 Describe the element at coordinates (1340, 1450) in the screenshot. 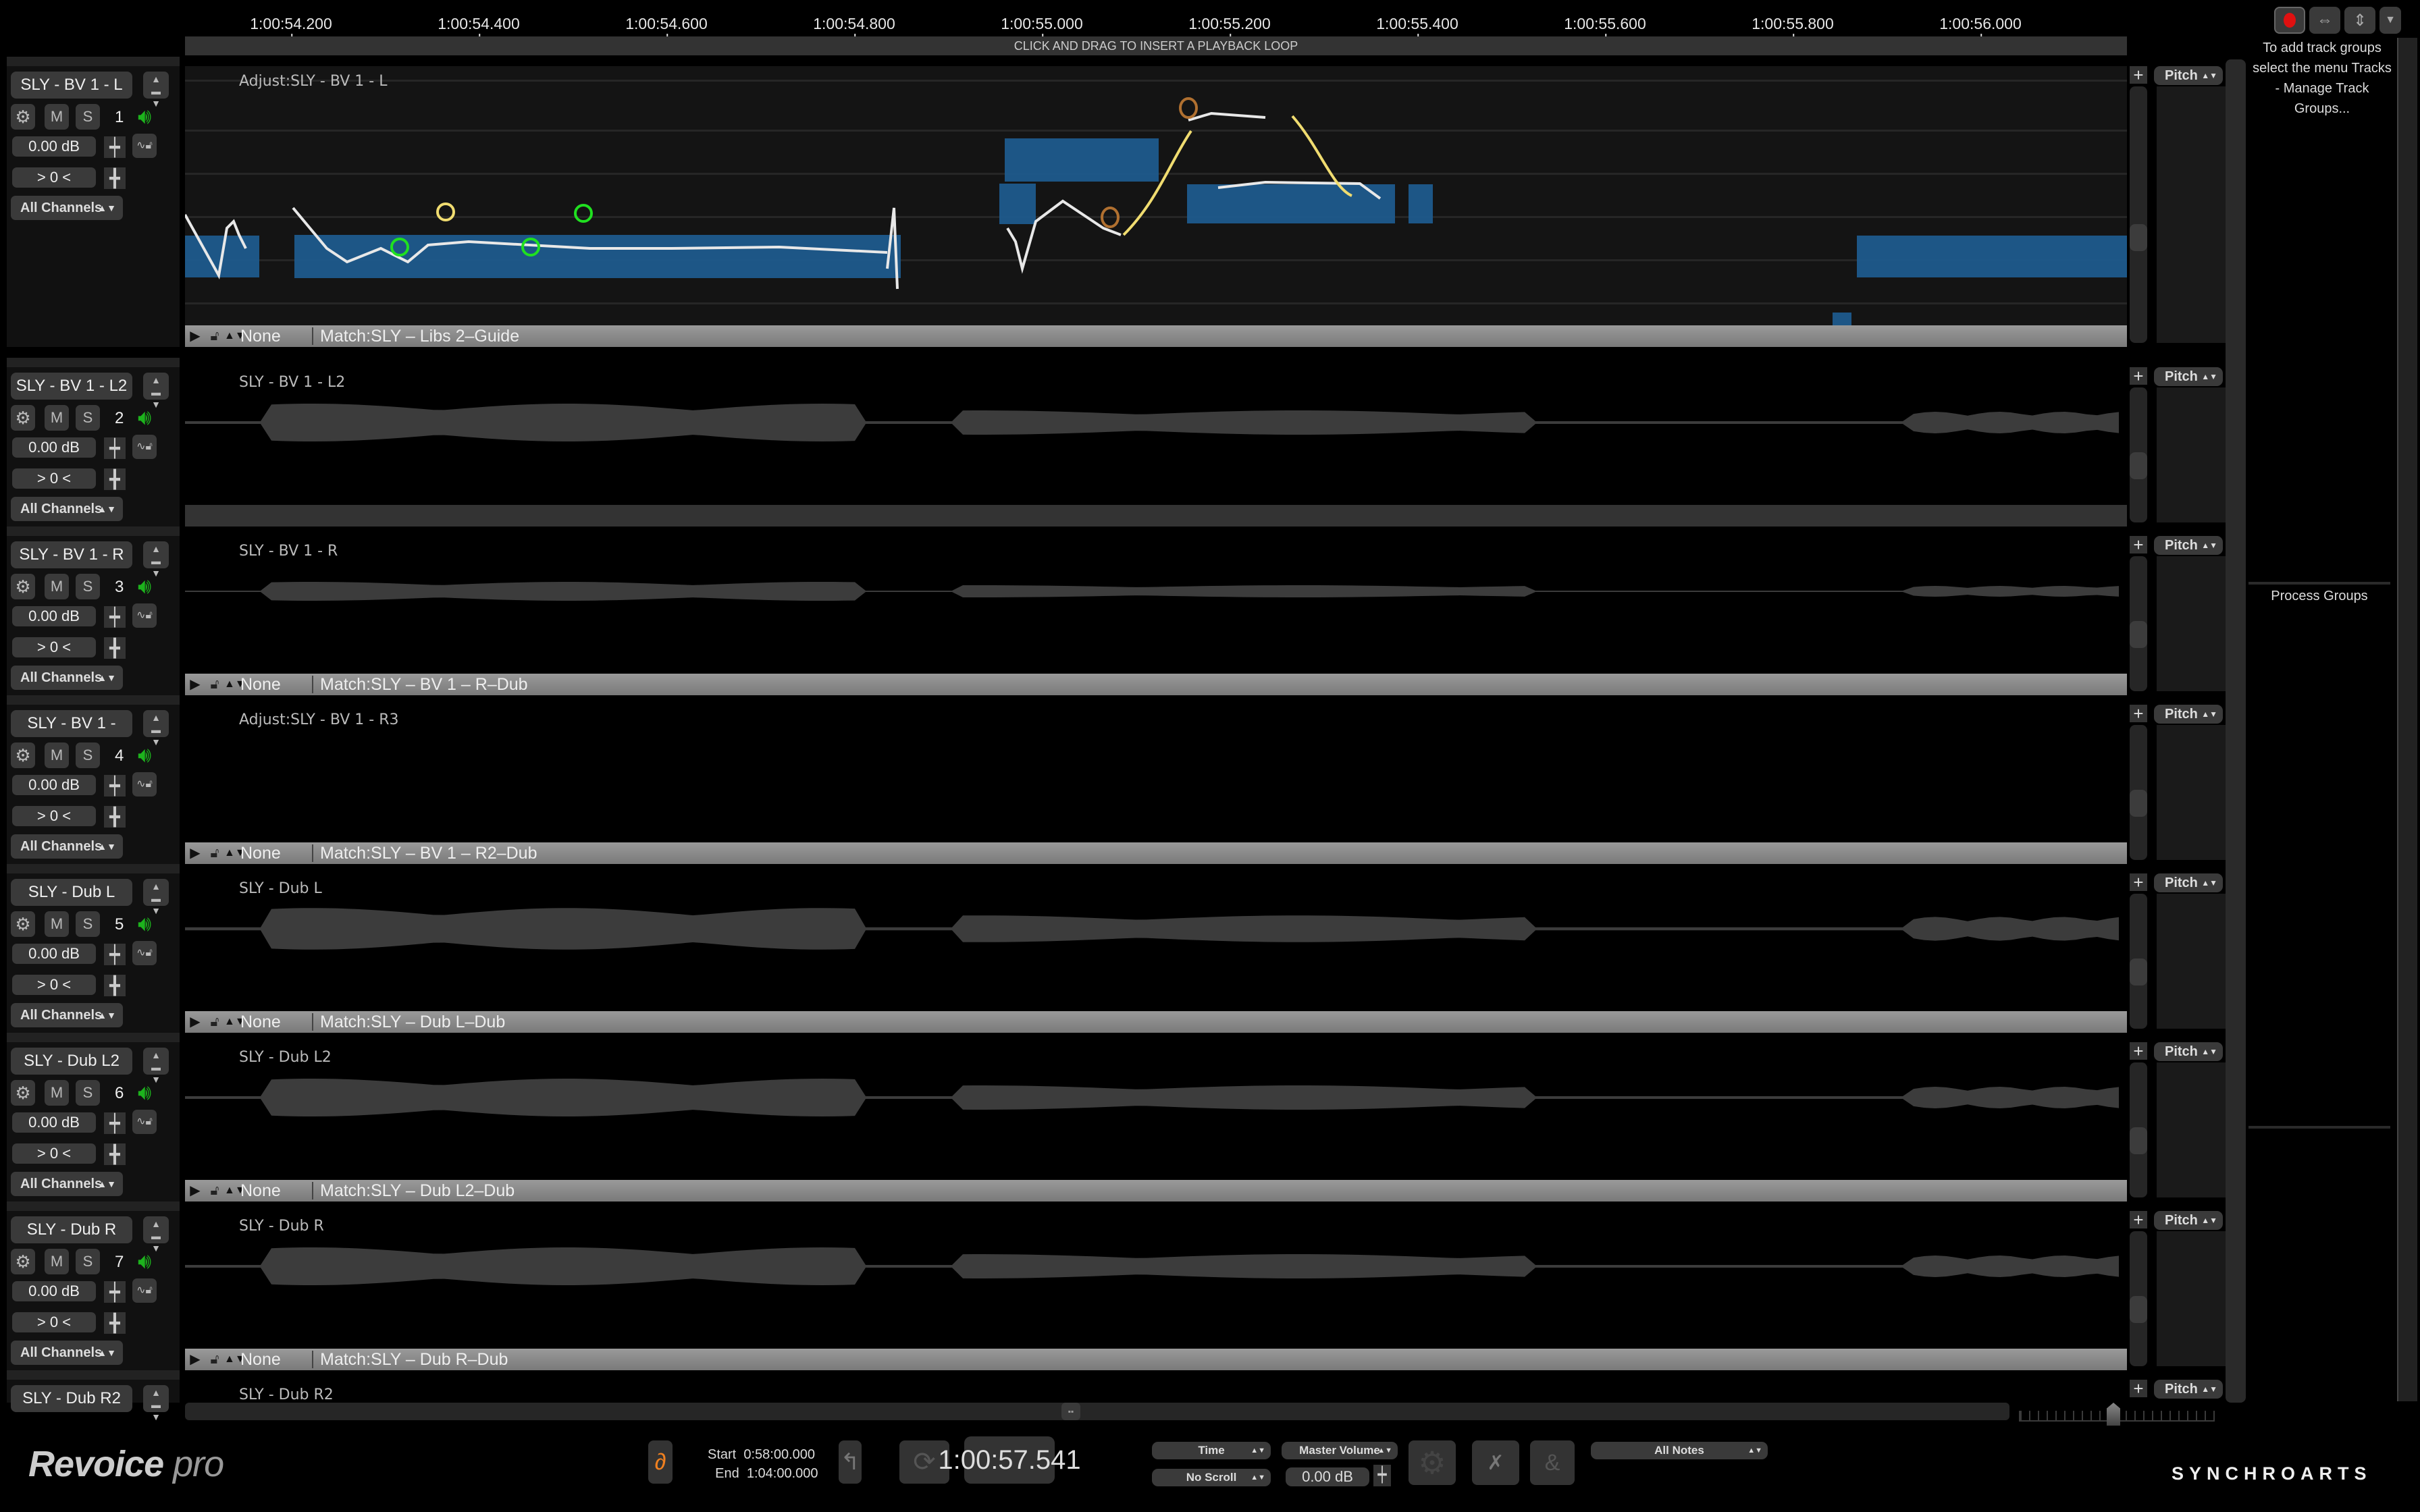

I see `master-volume-select: Master Volume ▲▼` at that location.